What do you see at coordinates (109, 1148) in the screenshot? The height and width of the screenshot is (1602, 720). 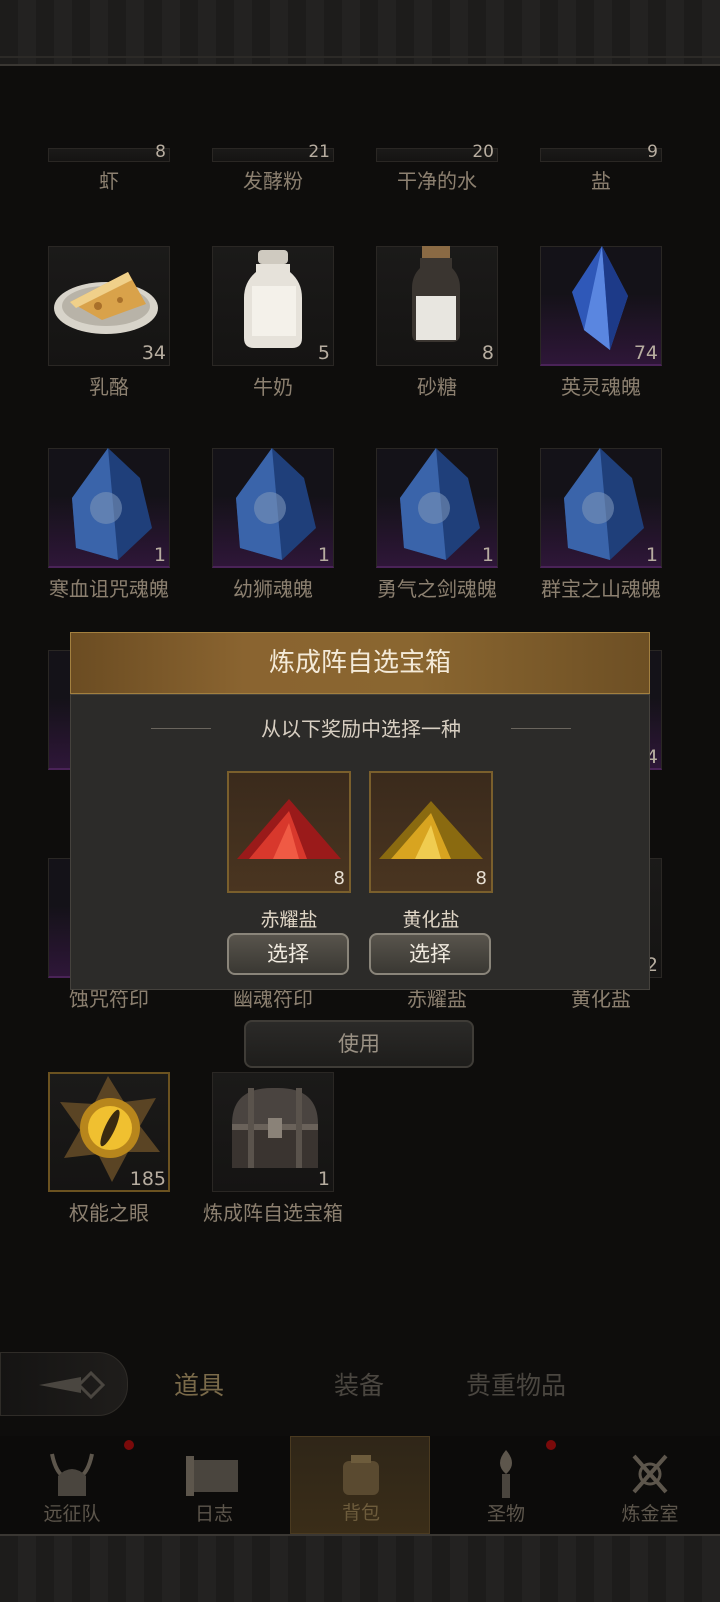 I see `item-slot-eye: 185 权能之眼` at bounding box center [109, 1148].